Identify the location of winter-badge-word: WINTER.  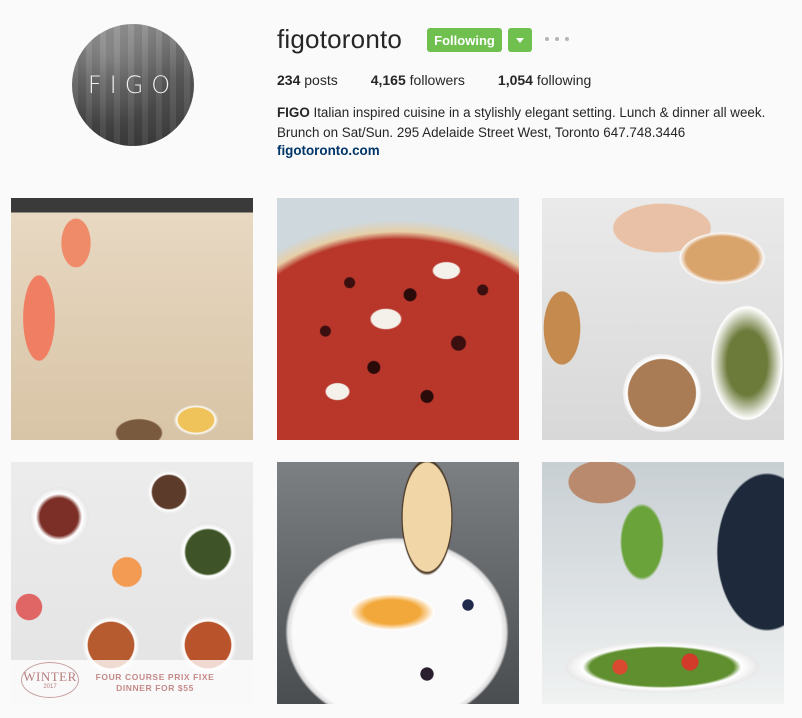
(50, 676).